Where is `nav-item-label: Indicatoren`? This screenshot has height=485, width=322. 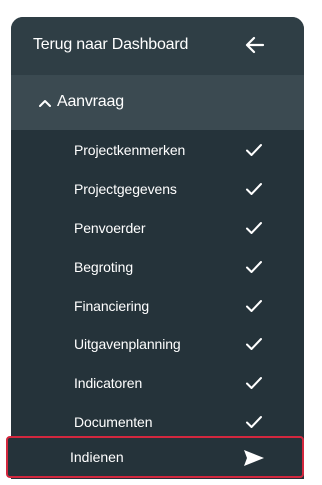
nav-item-label: Indicatoren is located at coordinates (108, 383).